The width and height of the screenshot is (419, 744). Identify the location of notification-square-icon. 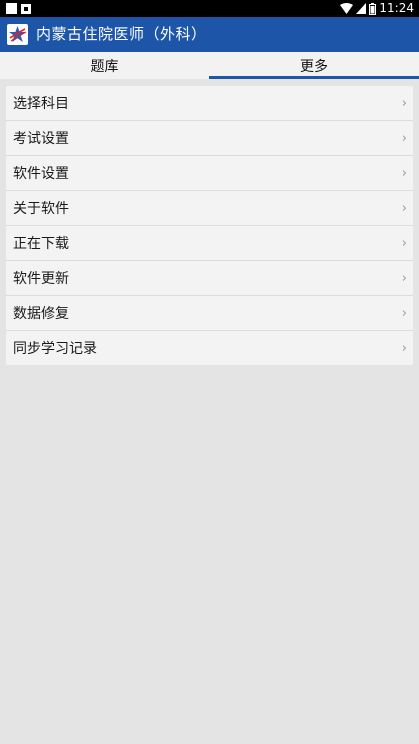
(11, 8).